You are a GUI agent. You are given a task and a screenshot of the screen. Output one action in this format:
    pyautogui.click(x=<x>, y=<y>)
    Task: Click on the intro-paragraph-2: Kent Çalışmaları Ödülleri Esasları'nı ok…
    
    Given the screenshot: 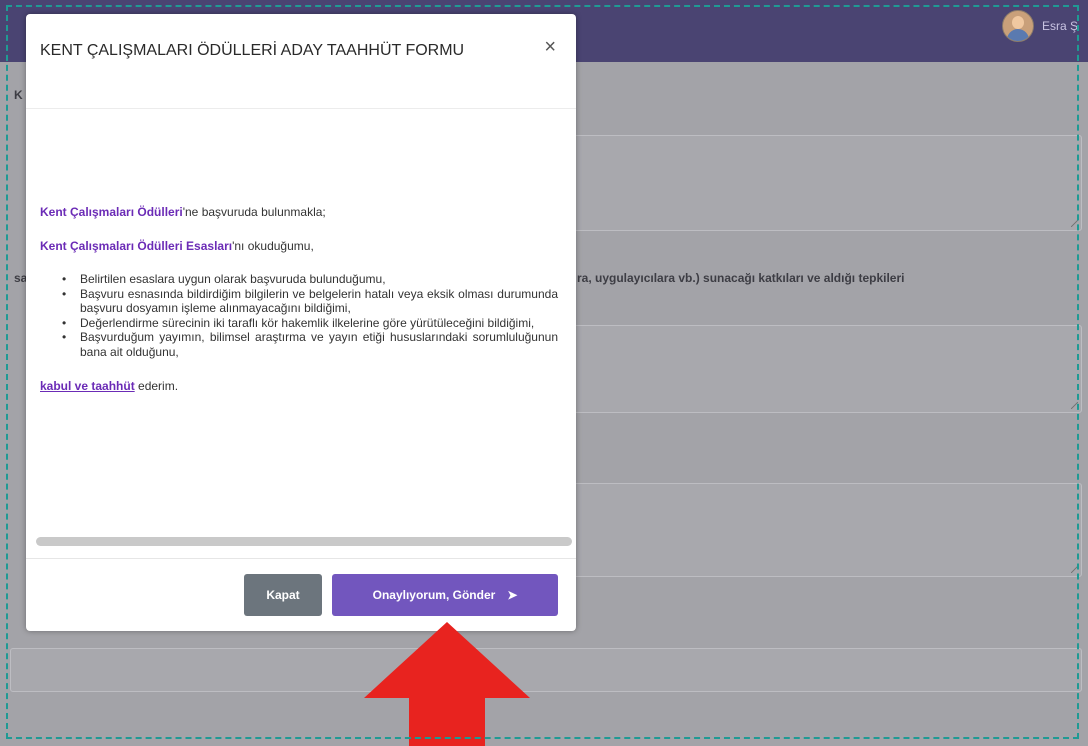 What is the action you would take?
    pyautogui.click(x=305, y=246)
    